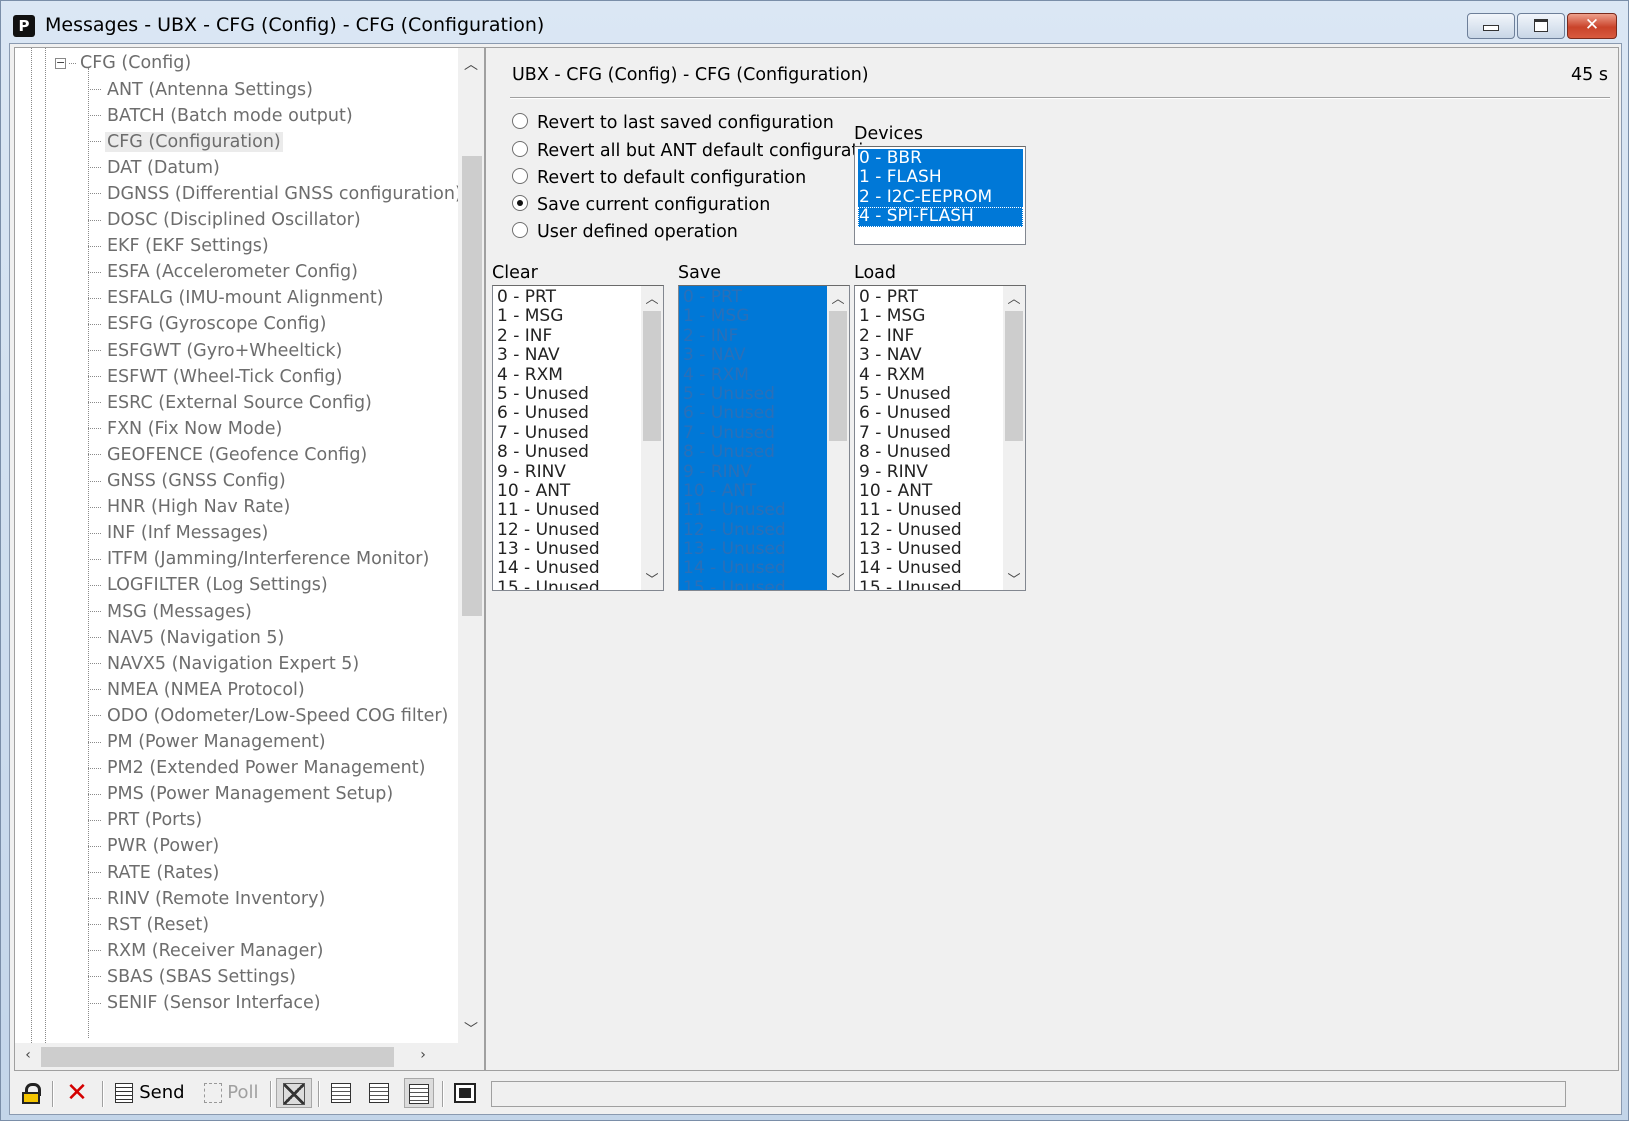 This screenshot has height=1121, width=1629. I want to click on poll-button: Poll, so click(231, 1093).